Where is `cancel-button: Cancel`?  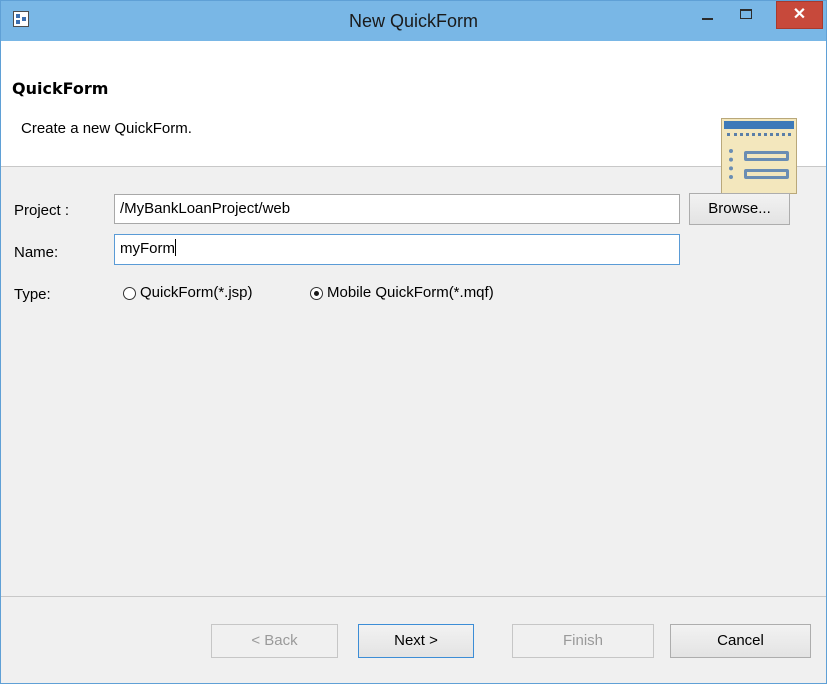
cancel-button: Cancel is located at coordinates (740, 641).